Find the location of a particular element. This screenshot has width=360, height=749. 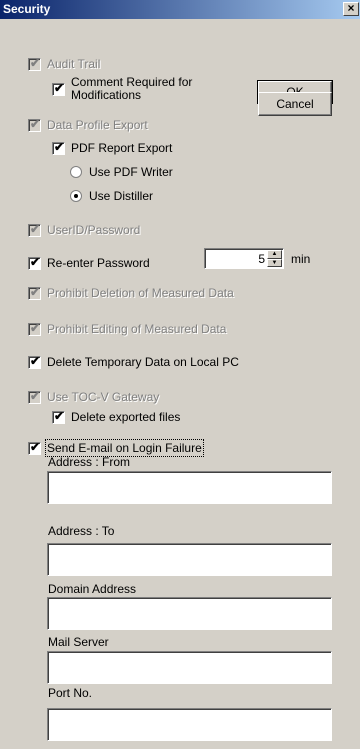

reenter-password-label: Re-enter Password is located at coordinates (98, 263).